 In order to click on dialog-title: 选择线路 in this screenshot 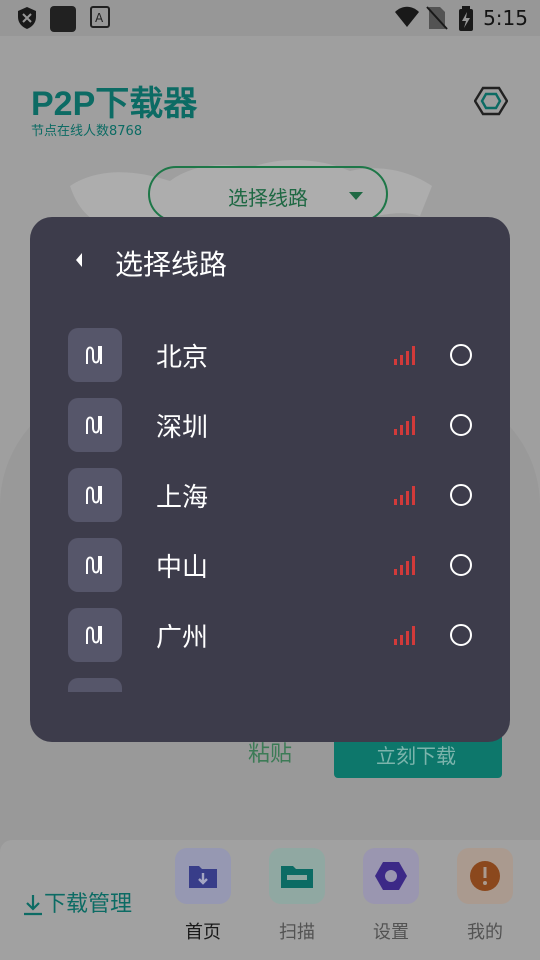, I will do `click(171, 264)`.